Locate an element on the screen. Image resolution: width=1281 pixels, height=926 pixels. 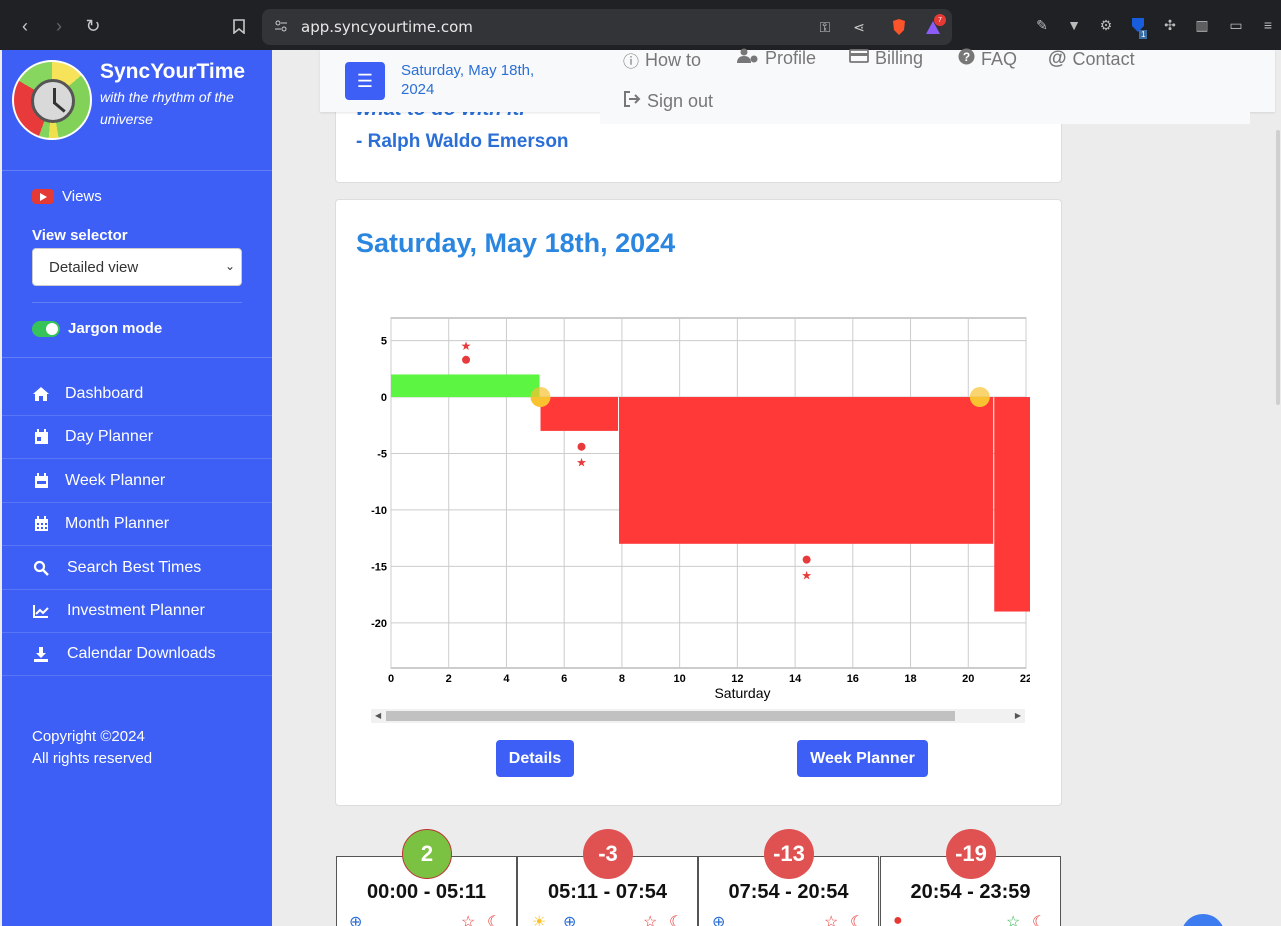
quote-author: - Ralph Waldo Emerson is located at coordinates (462, 141).